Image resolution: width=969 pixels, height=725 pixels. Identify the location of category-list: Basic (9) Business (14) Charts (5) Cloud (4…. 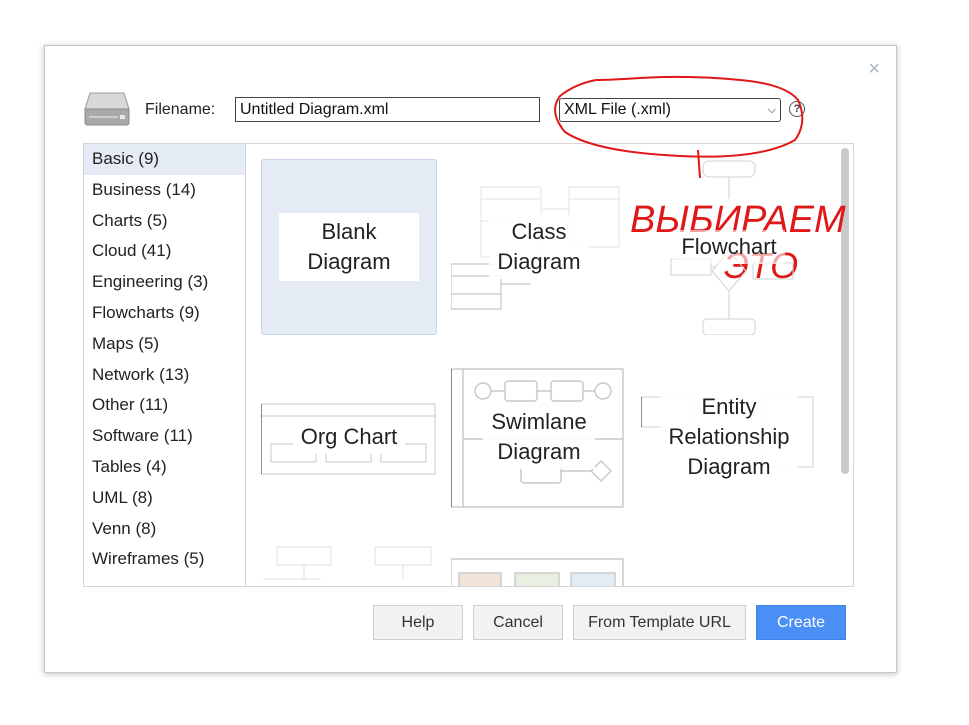
(165, 365).